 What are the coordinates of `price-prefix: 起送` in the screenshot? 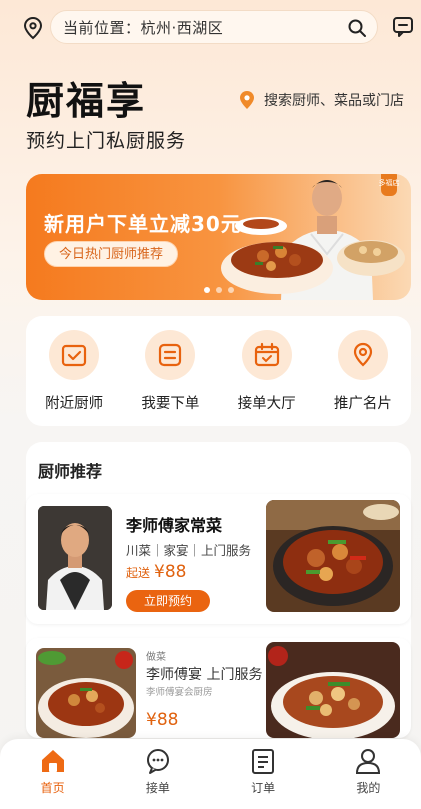 It's located at (138, 573).